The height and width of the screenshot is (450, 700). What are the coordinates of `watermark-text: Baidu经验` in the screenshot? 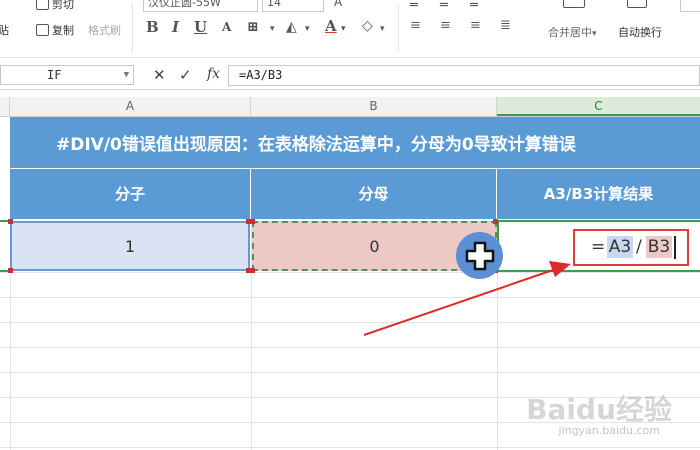 It's located at (599, 409).